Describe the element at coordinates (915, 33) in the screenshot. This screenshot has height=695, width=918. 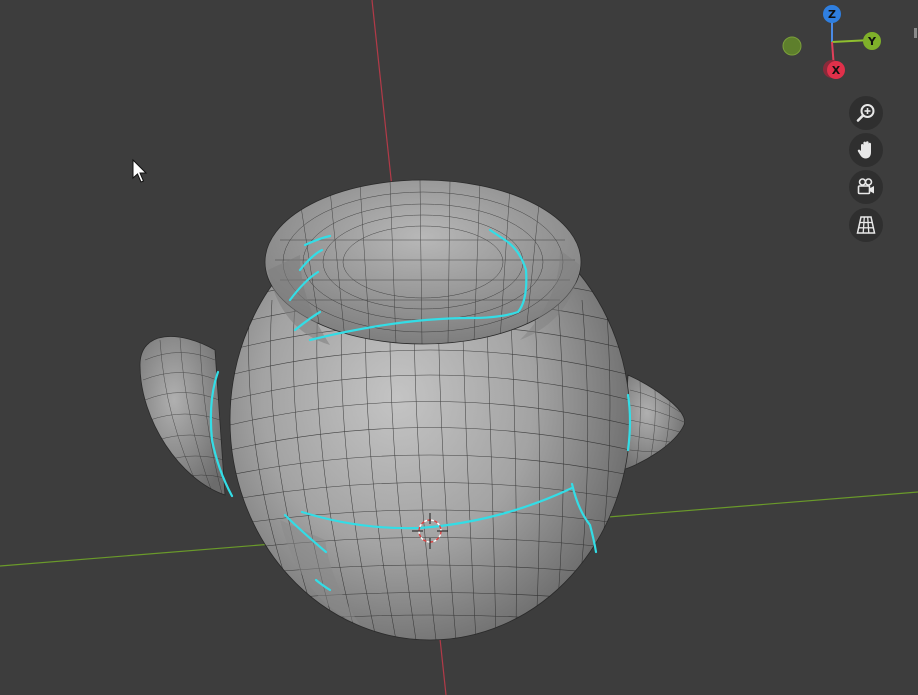
I see `region-edge-handle` at that location.